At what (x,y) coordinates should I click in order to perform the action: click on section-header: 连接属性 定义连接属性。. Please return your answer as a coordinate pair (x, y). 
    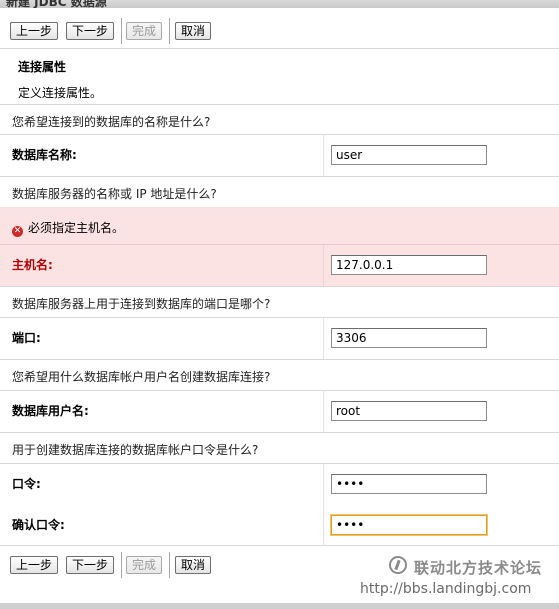
    Looking at the image, I should click on (284, 78).